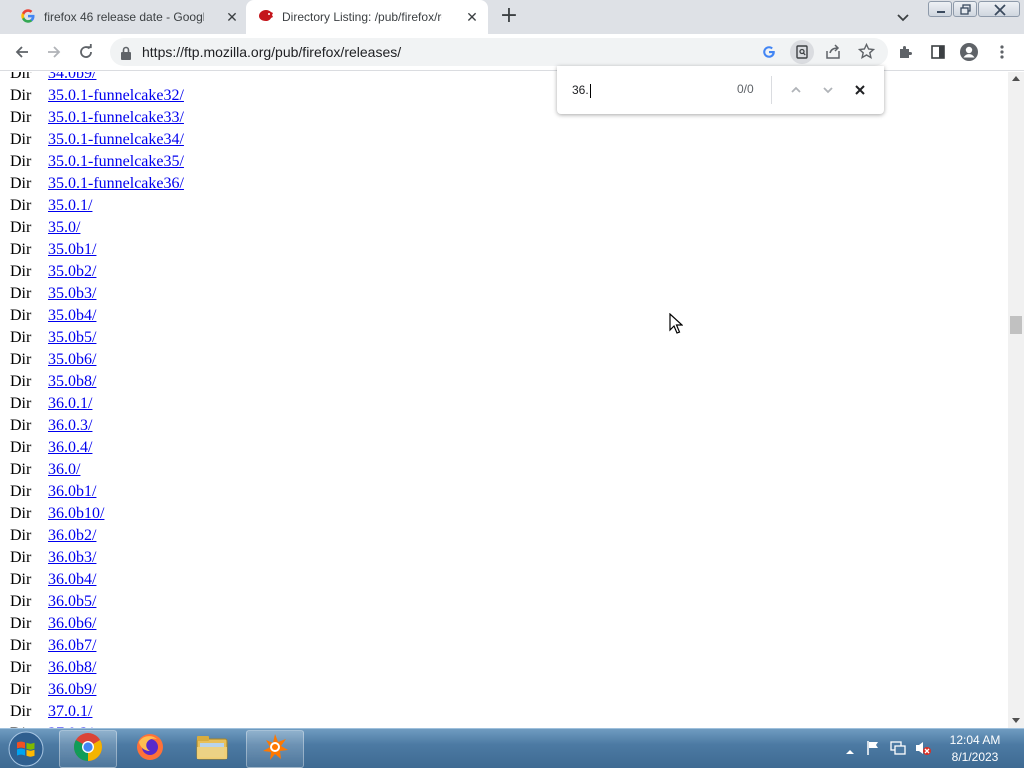 Image resolution: width=1024 pixels, height=768 pixels. Describe the element at coordinates (97, 690) in the screenshot. I see `listing-row: Dir 36.0b9/` at that location.